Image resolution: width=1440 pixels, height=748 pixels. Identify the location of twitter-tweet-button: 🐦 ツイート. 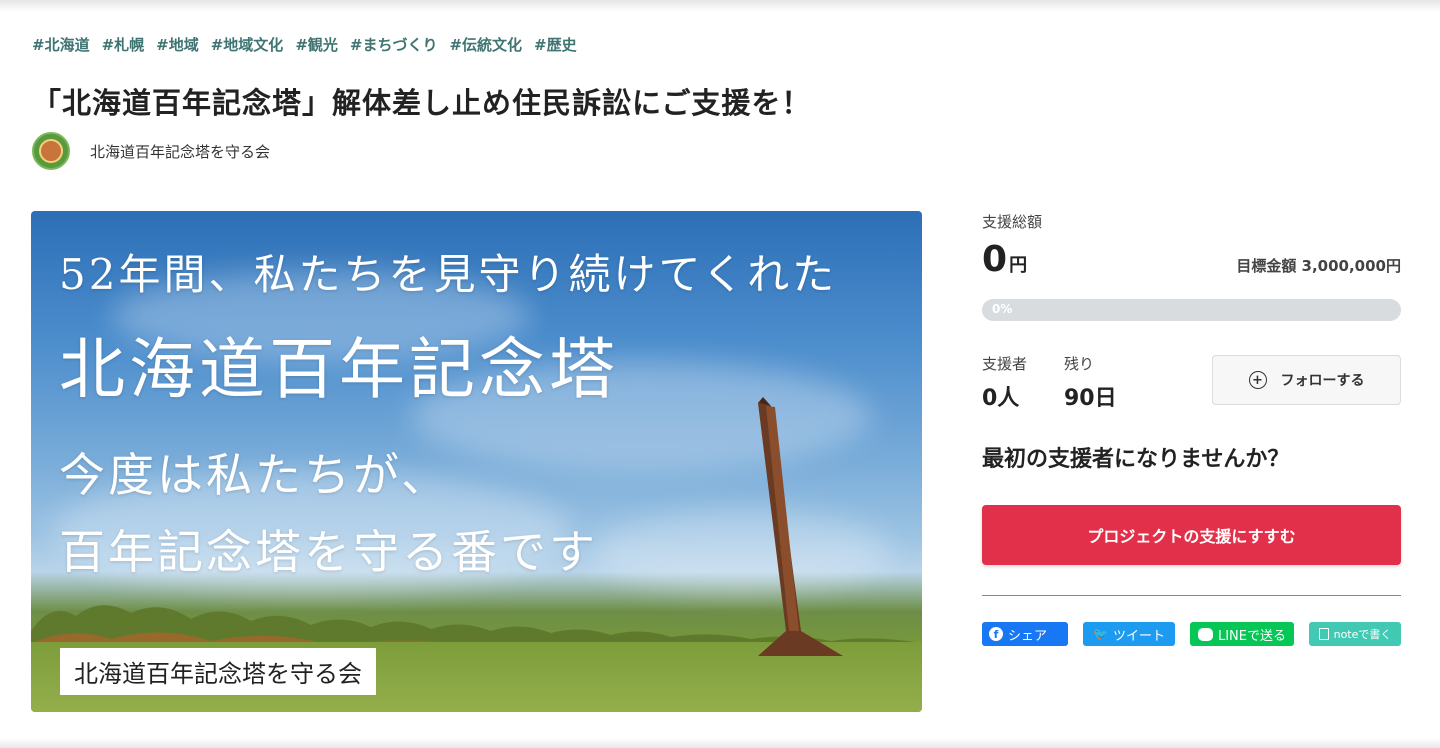
(1129, 634).